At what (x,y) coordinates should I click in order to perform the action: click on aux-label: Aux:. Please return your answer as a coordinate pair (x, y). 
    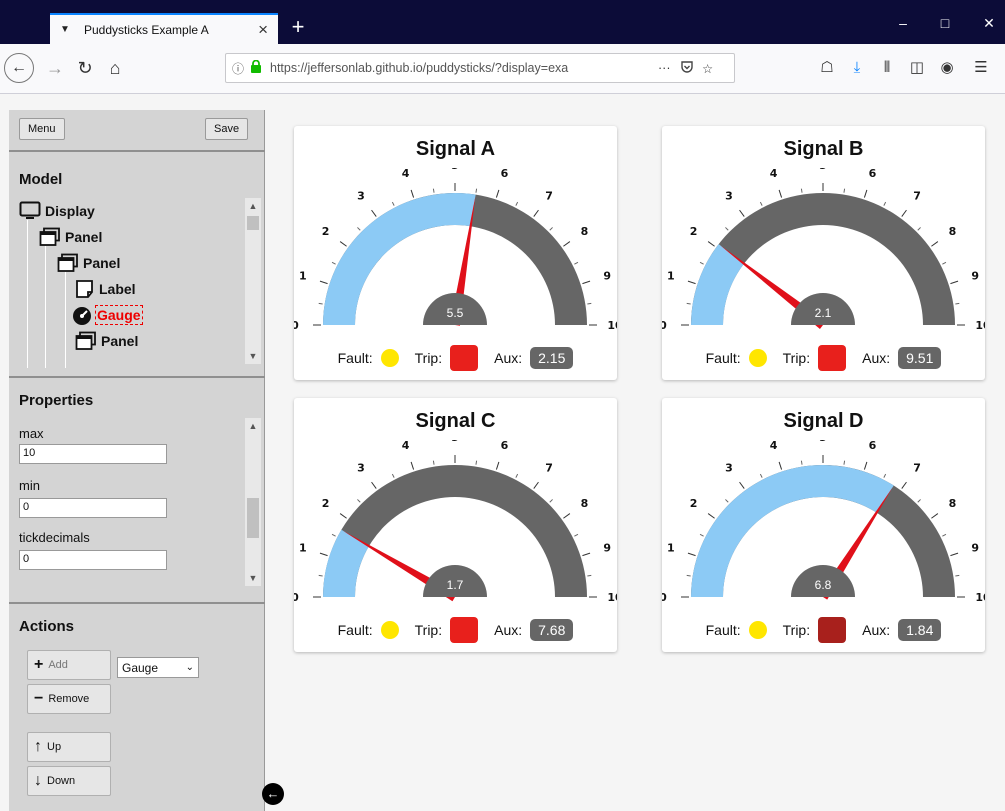
    Looking at the image, I should click on (876, 630).